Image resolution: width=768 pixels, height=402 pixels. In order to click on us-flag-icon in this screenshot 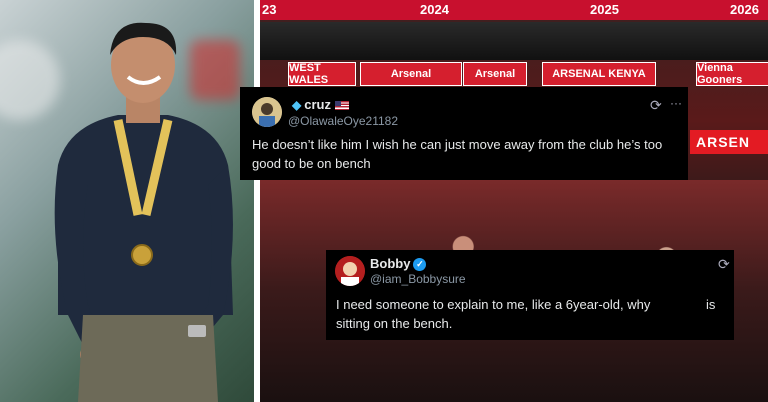, I will do `click(341, 106)`.